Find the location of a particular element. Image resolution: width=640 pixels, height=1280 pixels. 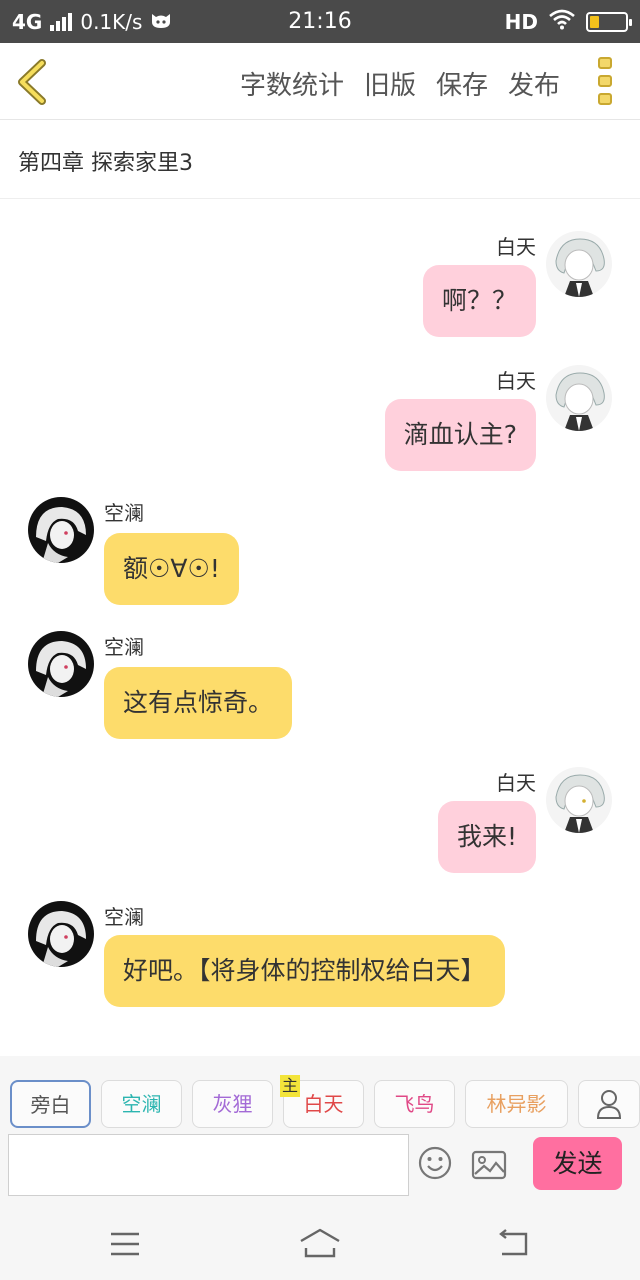

image-icon is located at coordinates (489, 1165).